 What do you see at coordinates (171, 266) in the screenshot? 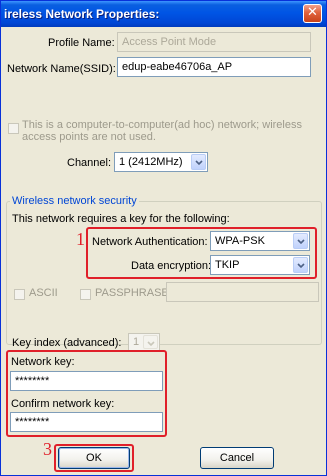
I see `encryption-label: Data encryption:` at bounding box center [171, 266].